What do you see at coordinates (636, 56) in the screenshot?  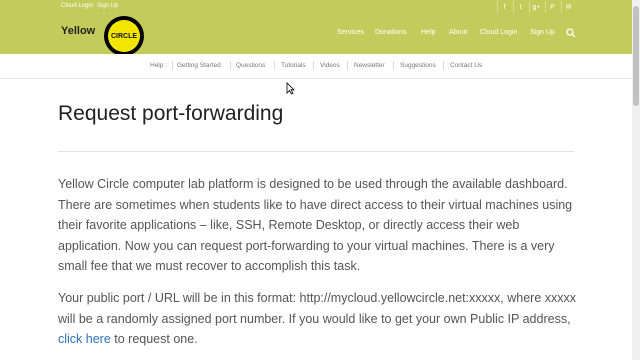 I see `scrollbar-thumb` at bounding box center [636, 56].